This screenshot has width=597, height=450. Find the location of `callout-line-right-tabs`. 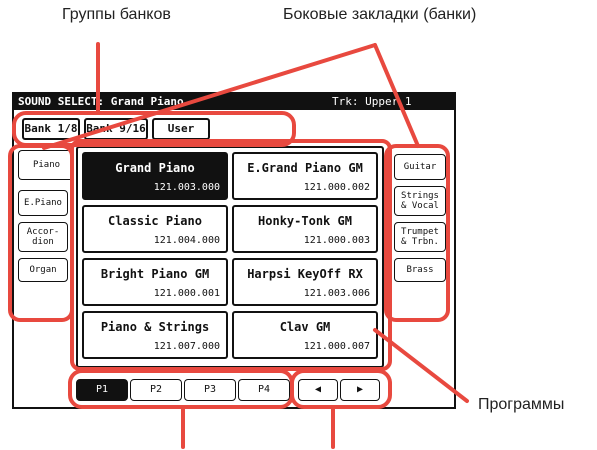

callout-line-right-tabs is located at coordinates (396, 95).